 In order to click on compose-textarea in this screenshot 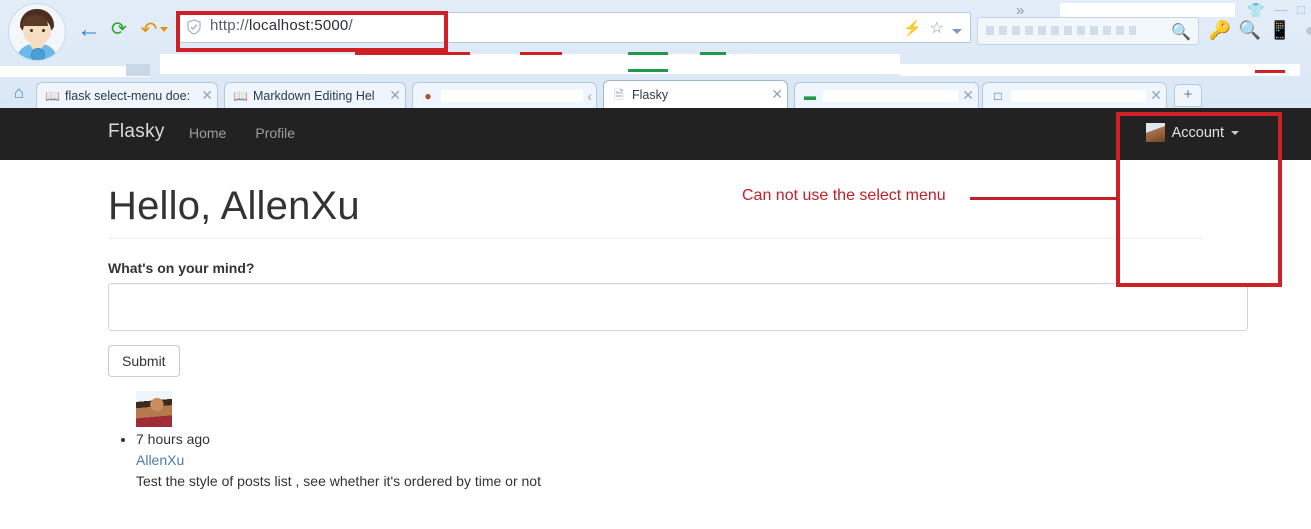, I will do `click(678, 307)`.